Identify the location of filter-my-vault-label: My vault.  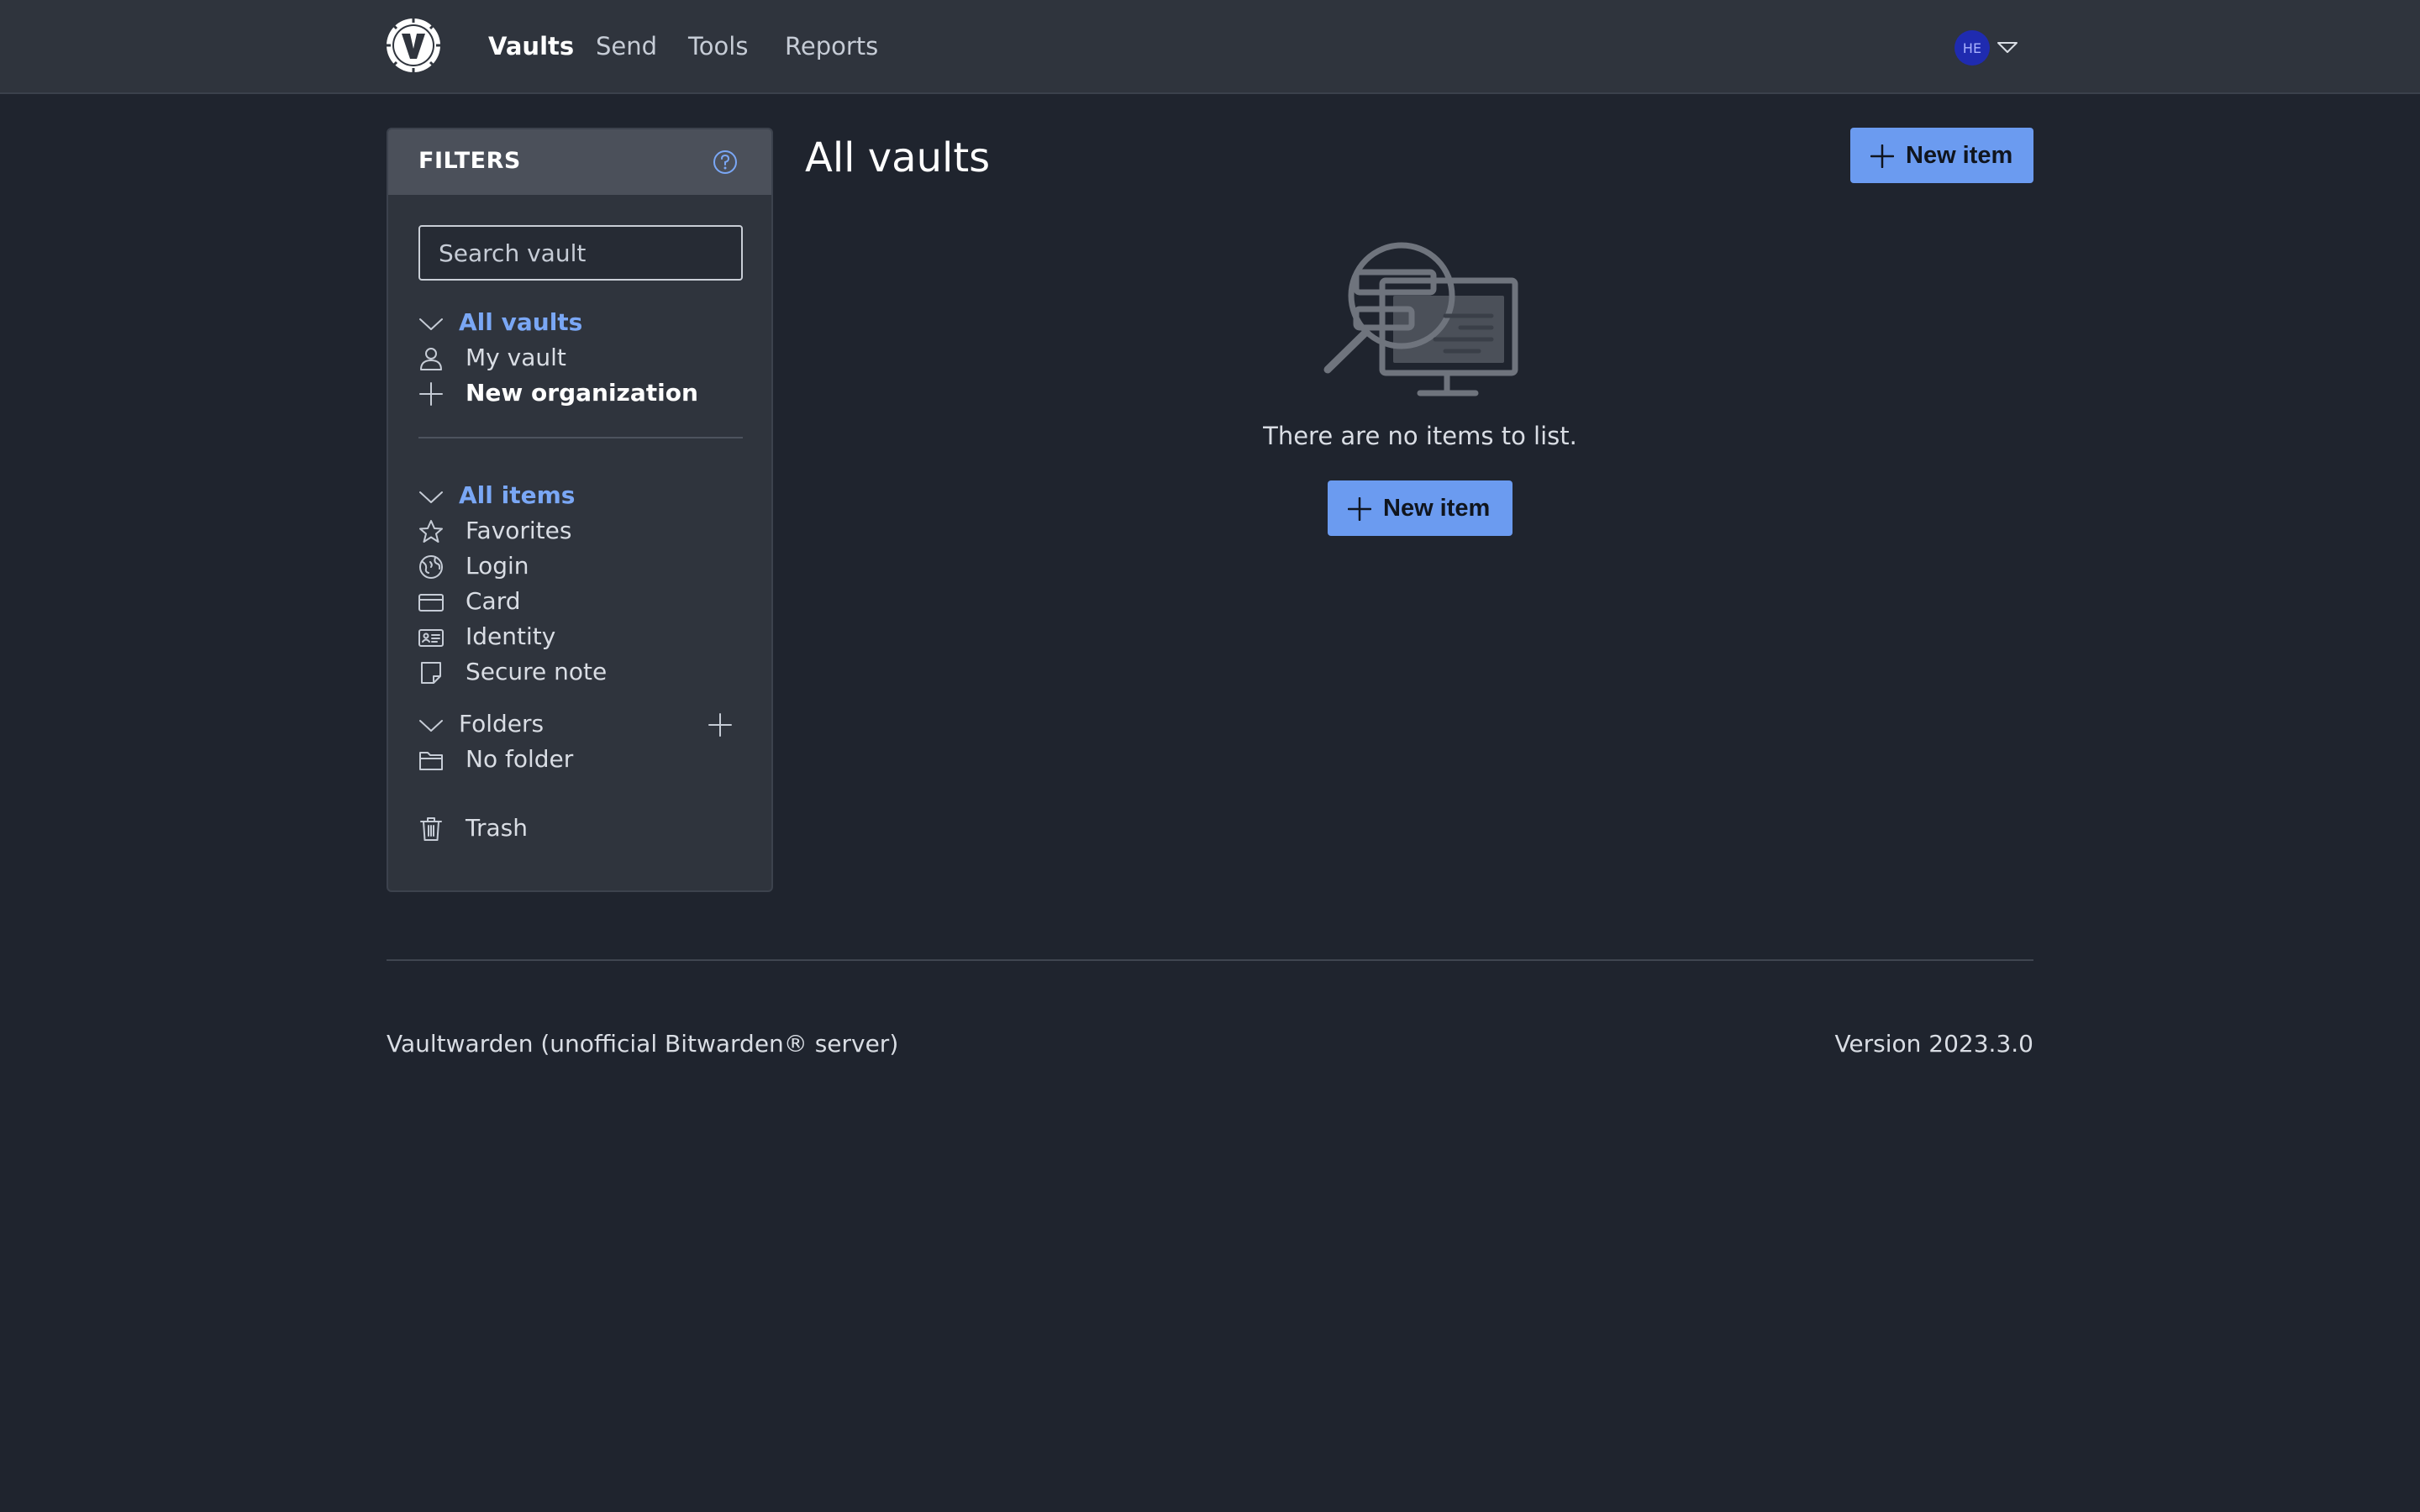
(516, 357).